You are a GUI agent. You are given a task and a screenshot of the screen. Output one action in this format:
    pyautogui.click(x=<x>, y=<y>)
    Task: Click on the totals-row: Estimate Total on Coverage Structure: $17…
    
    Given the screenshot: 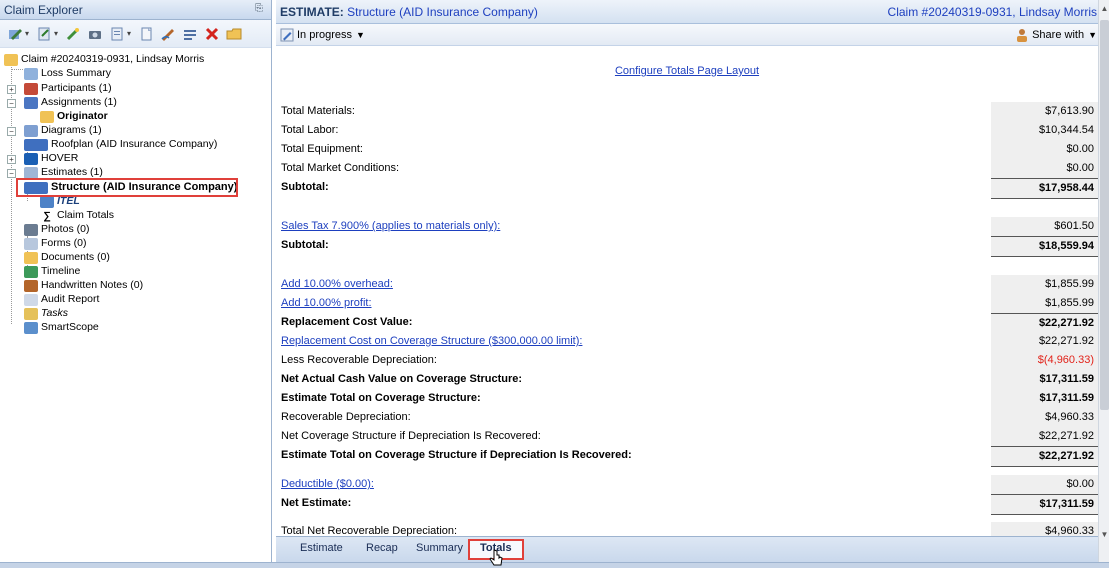 What is the action you would take?
    pyautogui.click(x=687, y=398)
    